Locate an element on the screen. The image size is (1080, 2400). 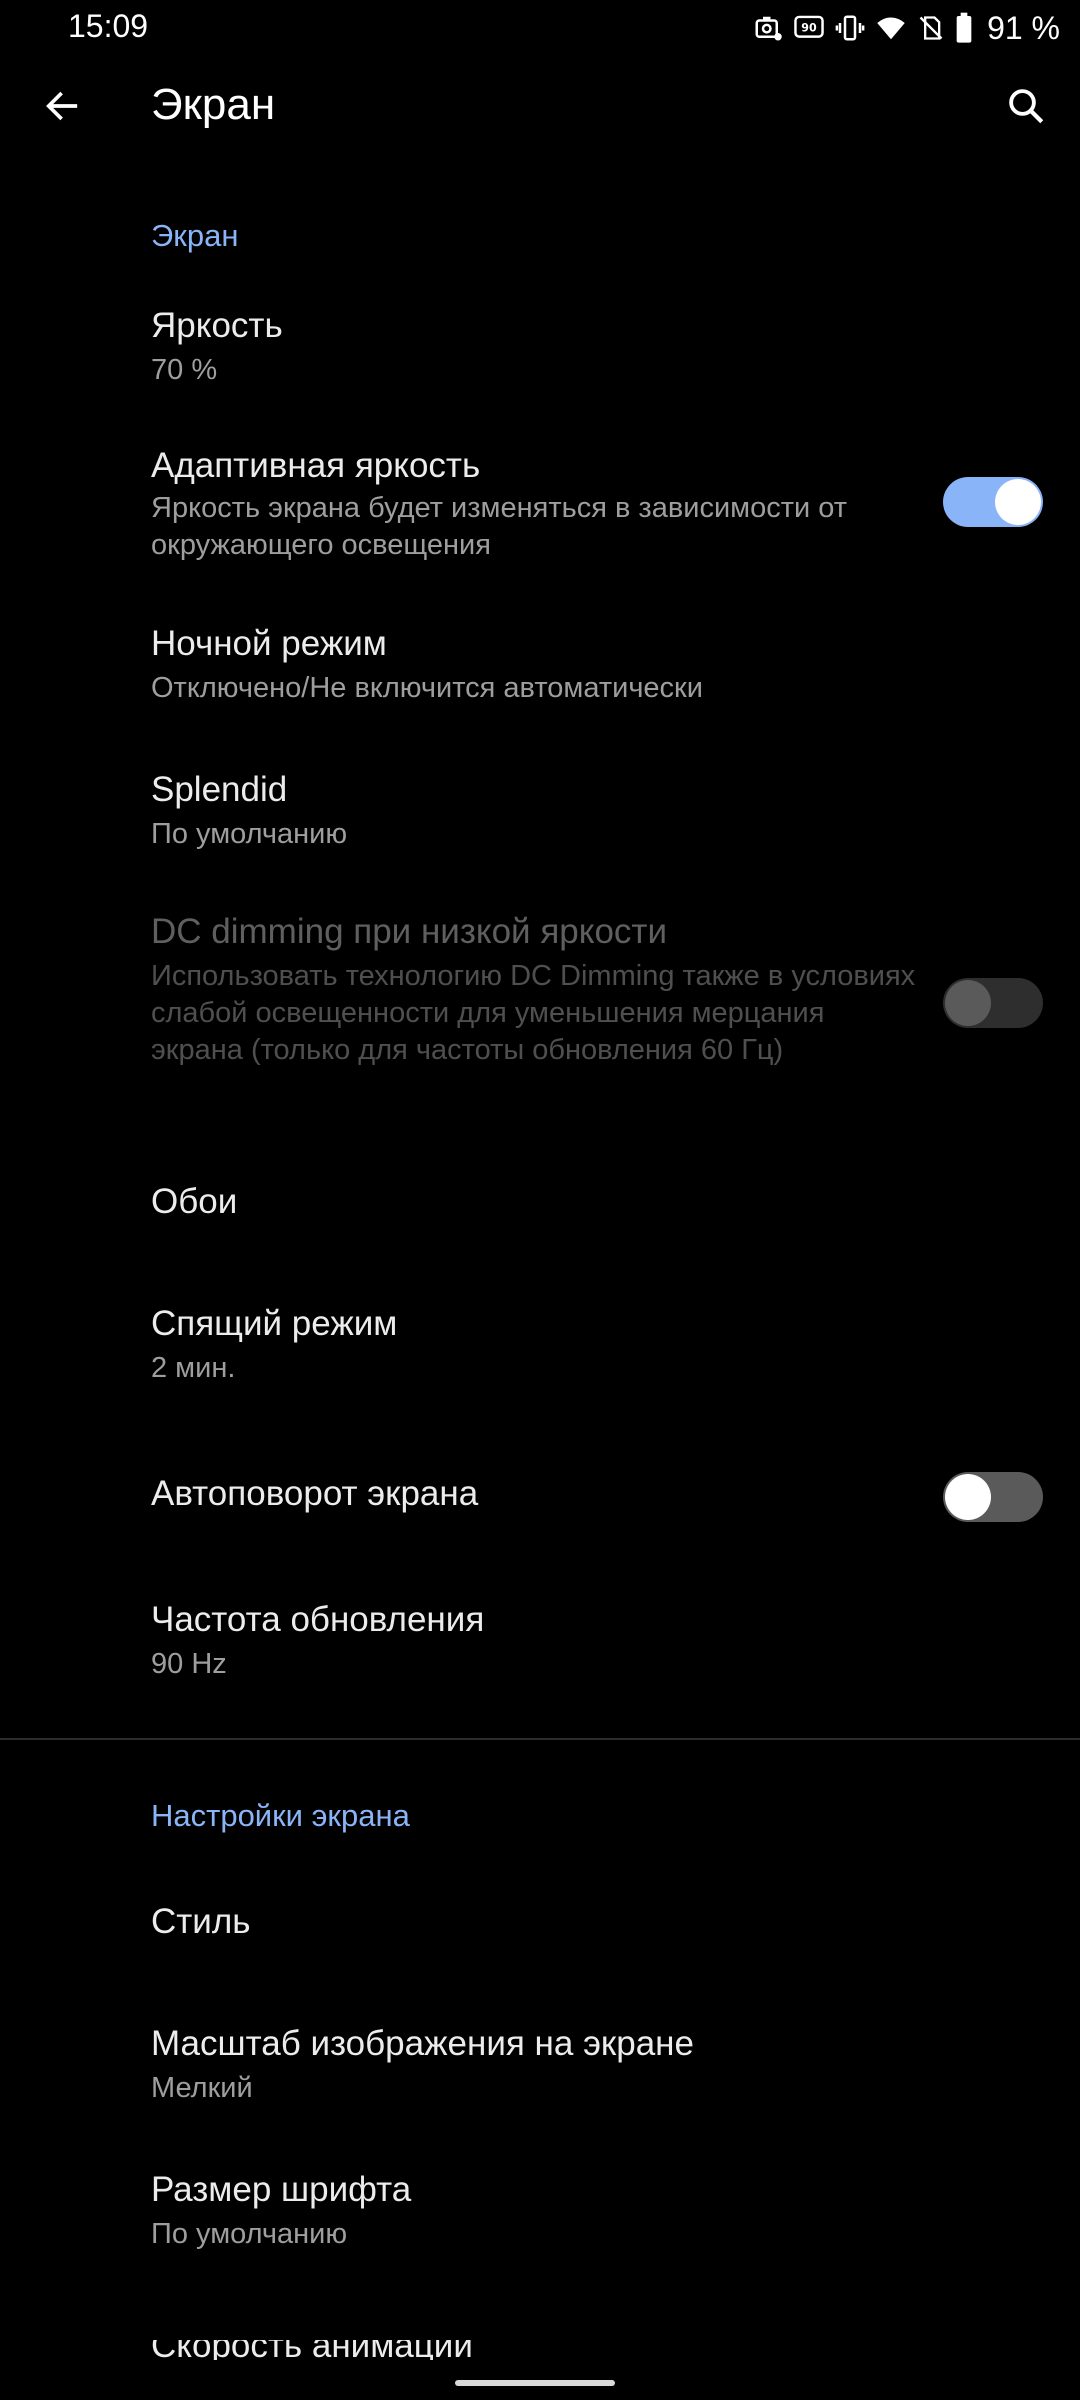
setting-title: DC dimming при низкой яркости is located at coordinates (409, 931).